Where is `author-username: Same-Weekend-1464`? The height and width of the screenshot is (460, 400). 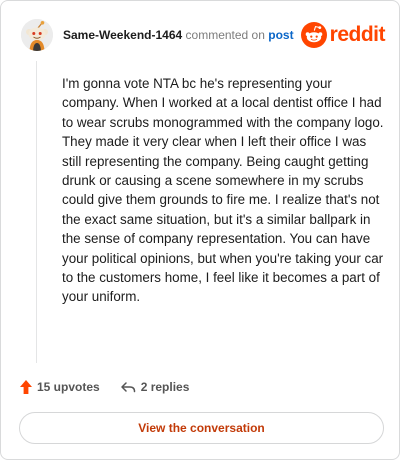
author-username: Same-Weekend-1464 is located at coordinates (122, 35).